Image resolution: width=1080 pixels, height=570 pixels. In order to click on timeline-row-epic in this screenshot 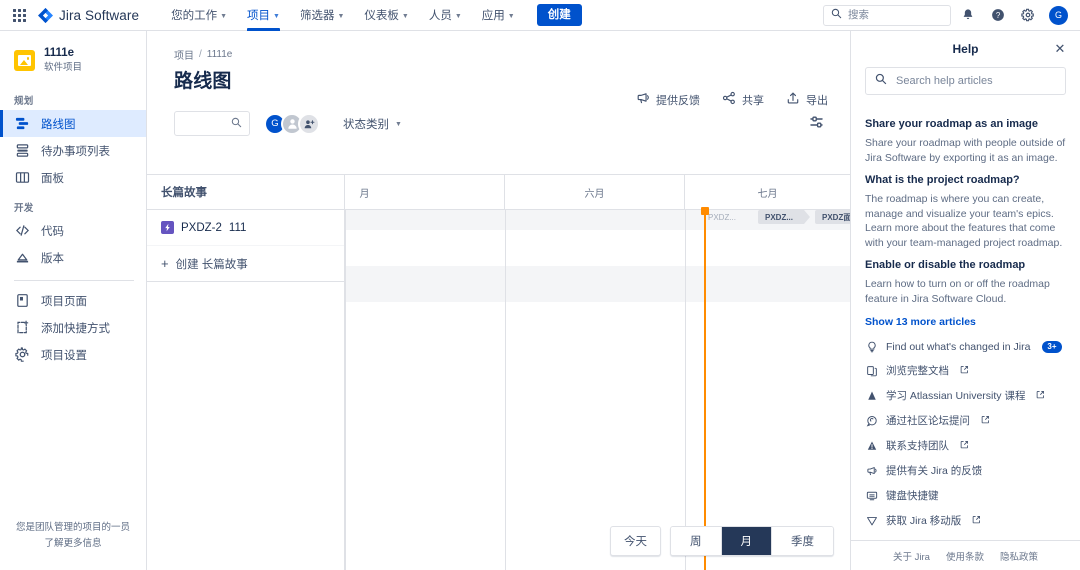, I will do `click(597, 248)`.